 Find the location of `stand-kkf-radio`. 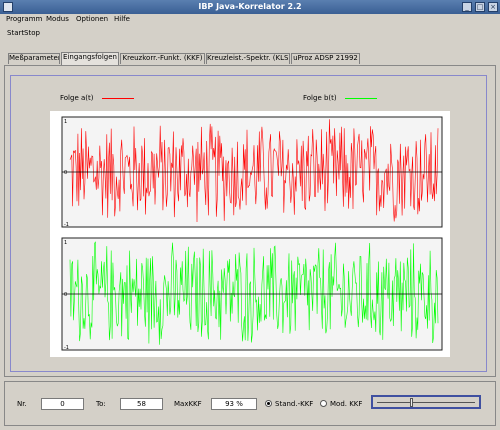

stand-kkf-radio is located at coordinates (268, 403).